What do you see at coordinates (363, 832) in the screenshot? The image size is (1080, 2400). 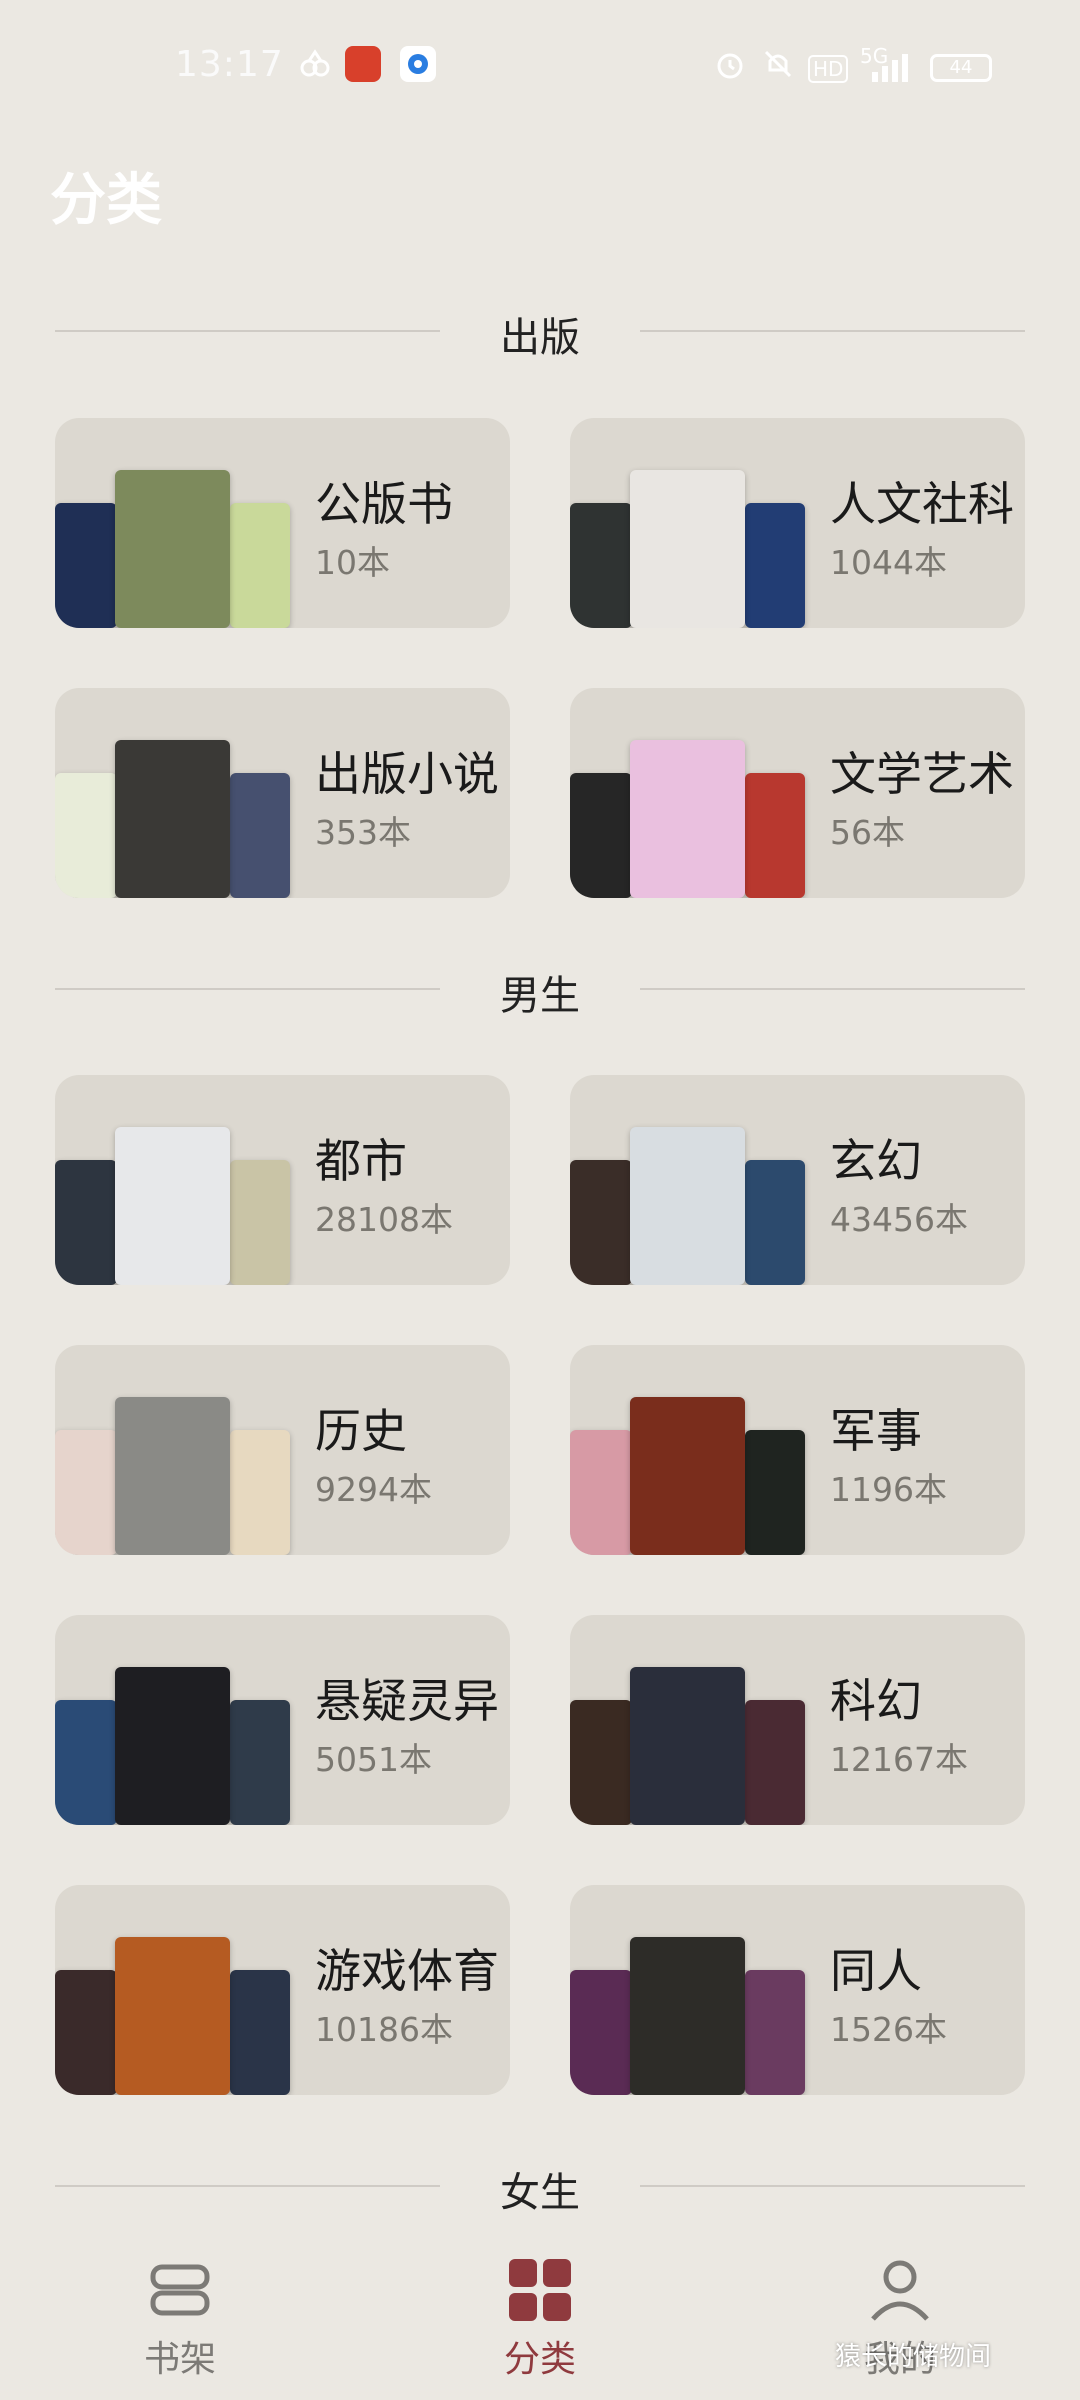 I see `category-count: 353本` at bounding box center [363, 832].